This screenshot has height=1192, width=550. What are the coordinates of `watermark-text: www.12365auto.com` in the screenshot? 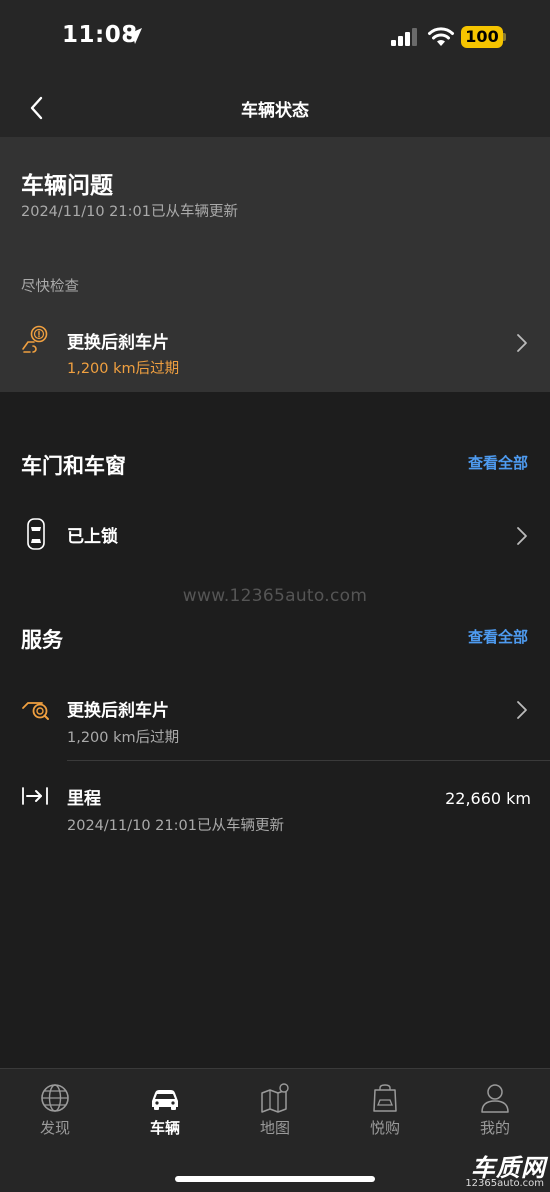 It's located at (275, 596).